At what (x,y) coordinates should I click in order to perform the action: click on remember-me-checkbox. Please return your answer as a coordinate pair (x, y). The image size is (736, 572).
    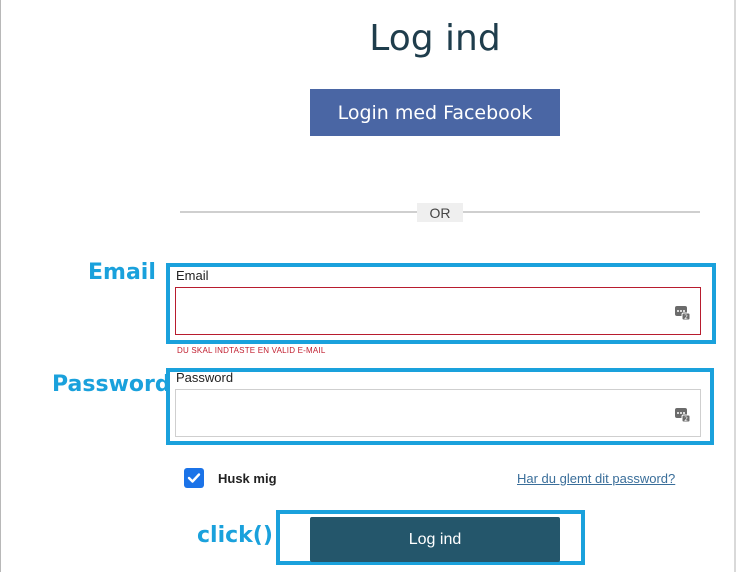
    Looking at the image, I should click on (194, 478).